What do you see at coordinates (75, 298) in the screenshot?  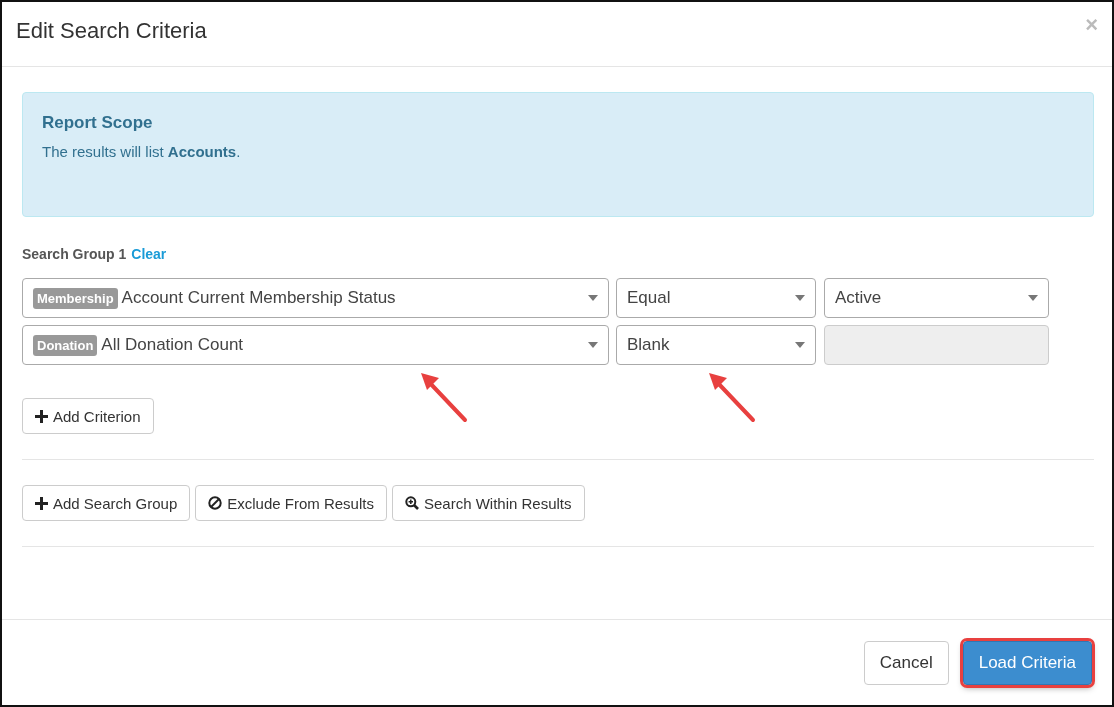 I see `category-tag: Membership` at bounding box center [75, 298].